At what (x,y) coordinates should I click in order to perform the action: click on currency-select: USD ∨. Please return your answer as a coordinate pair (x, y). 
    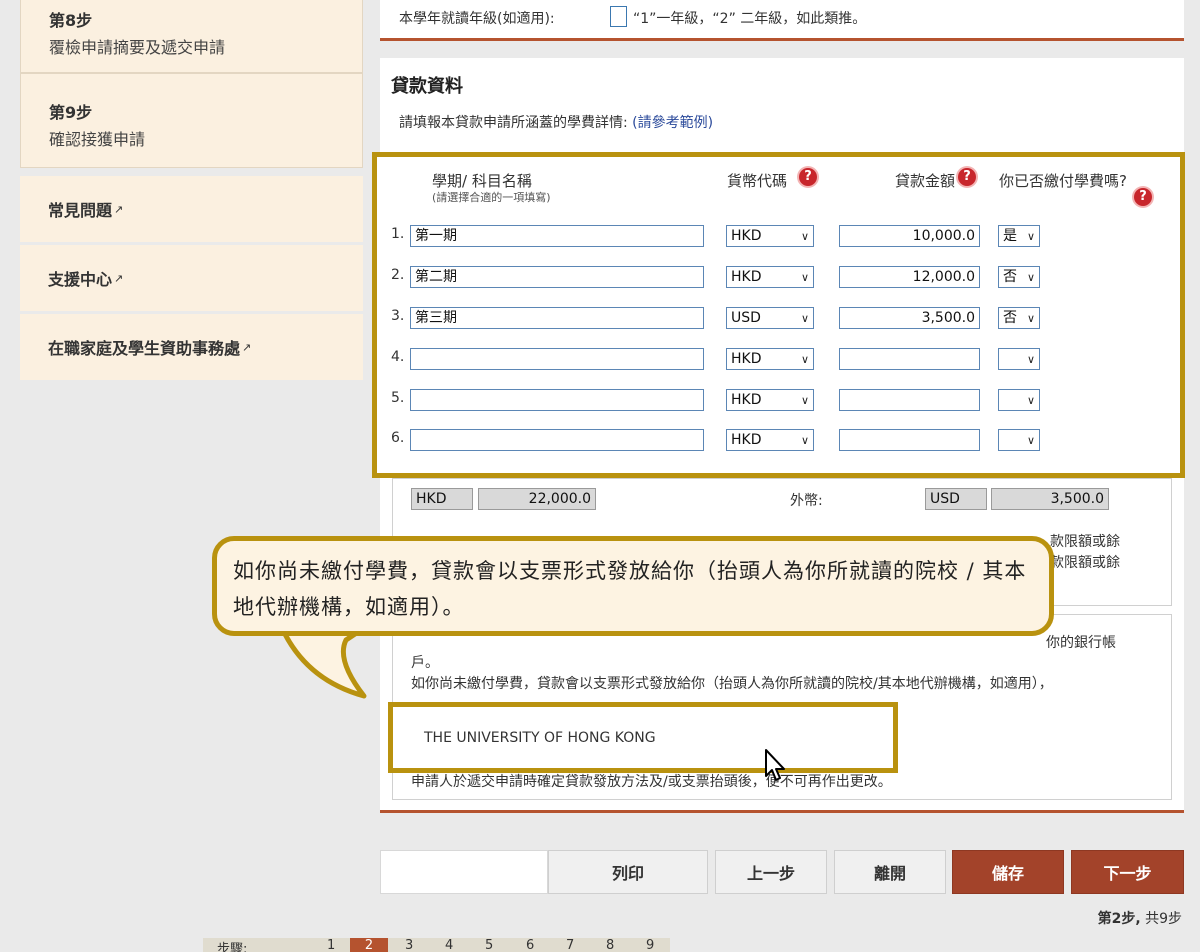
    Looking at the image, I should click on (770, 318).